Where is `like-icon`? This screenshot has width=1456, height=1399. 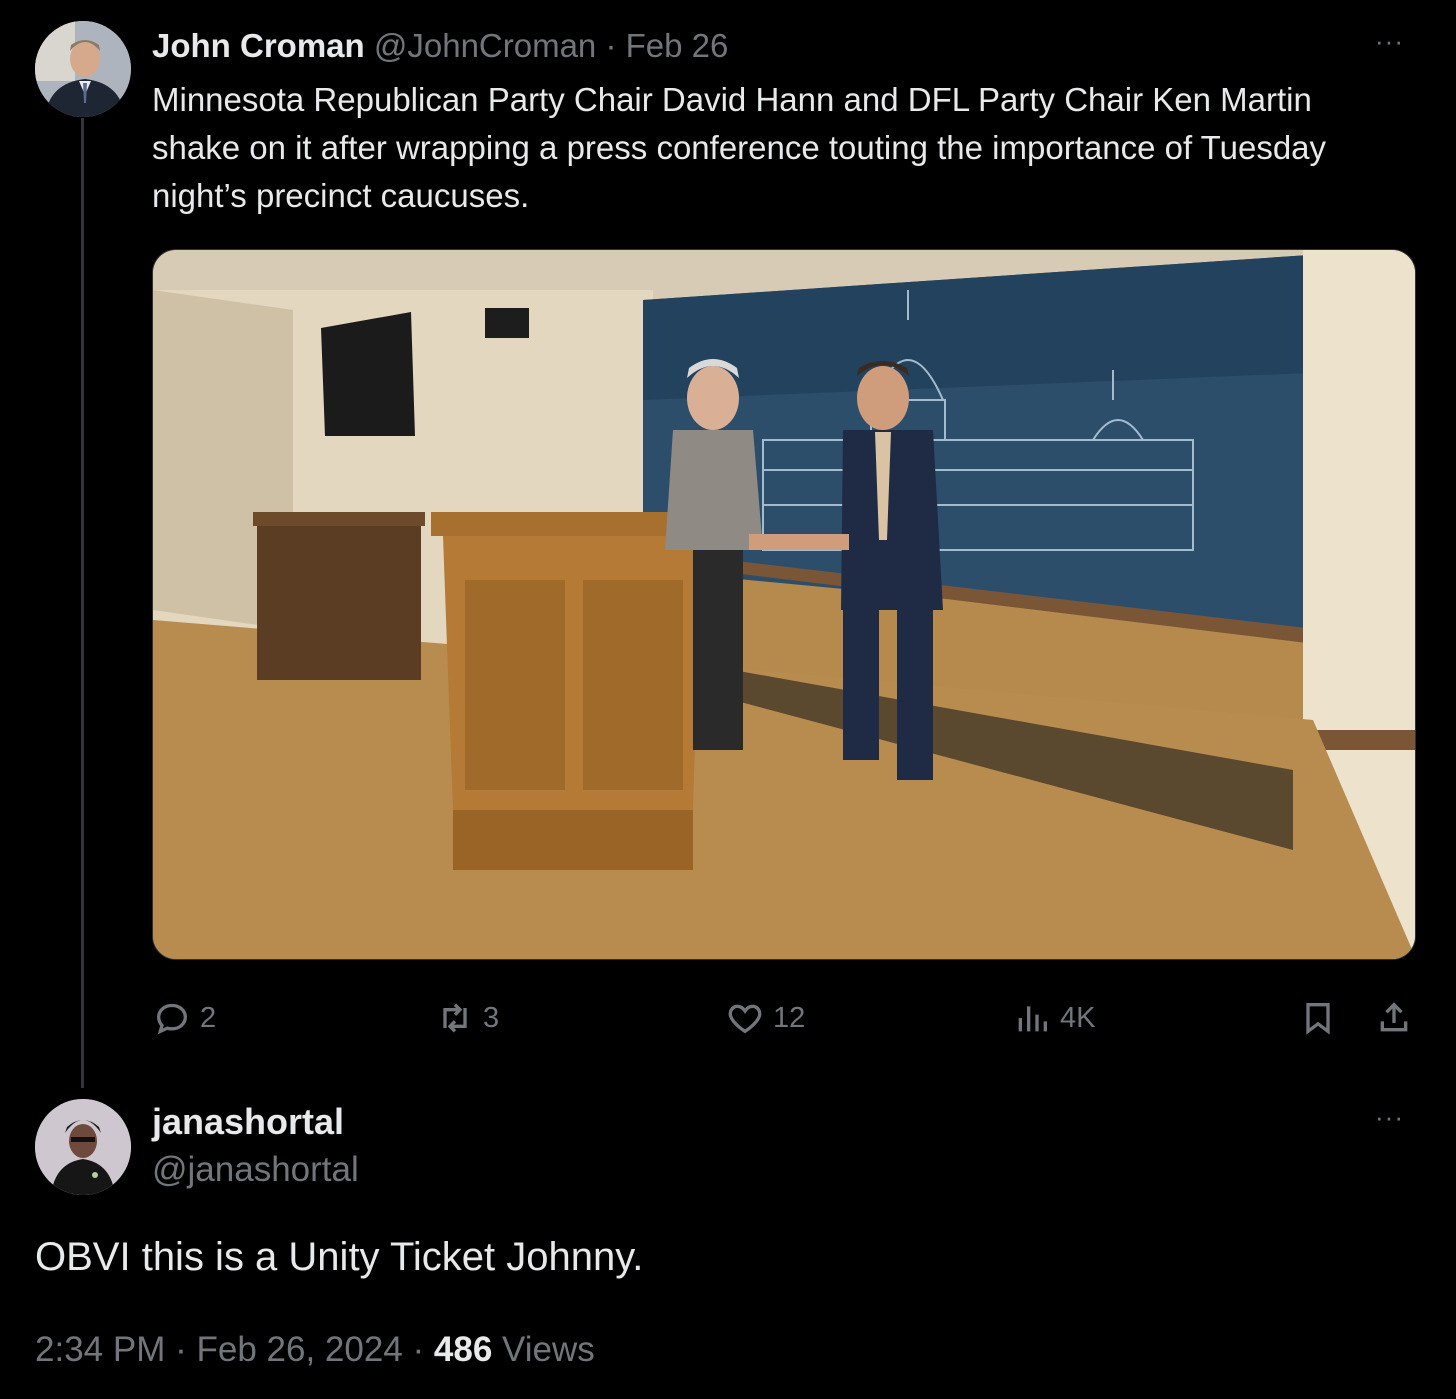
like-icon is located at coordinates (745, 1019).